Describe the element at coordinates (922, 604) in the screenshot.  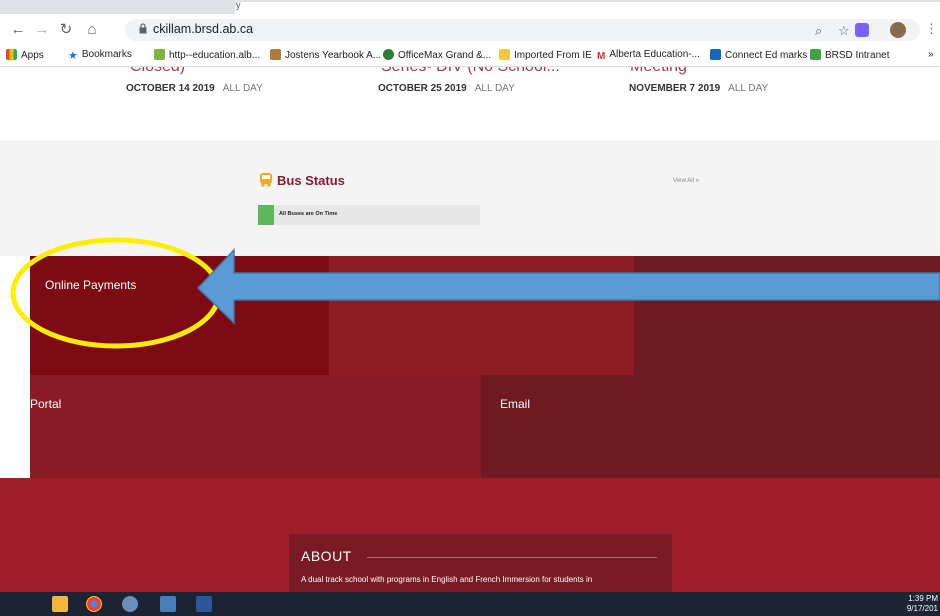
I see `system-clock: 1:39 PM 9/17/201` at that location.